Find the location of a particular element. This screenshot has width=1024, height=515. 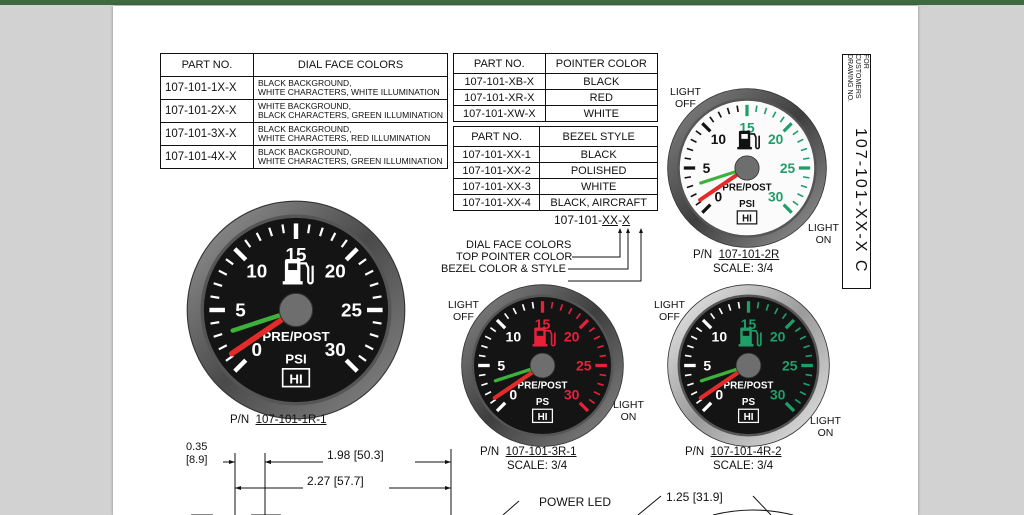

gauge-107-101-2r: 5 10 15 20 25 30 0 PRE/POST PSI HI is located at coordinates (747, 168).